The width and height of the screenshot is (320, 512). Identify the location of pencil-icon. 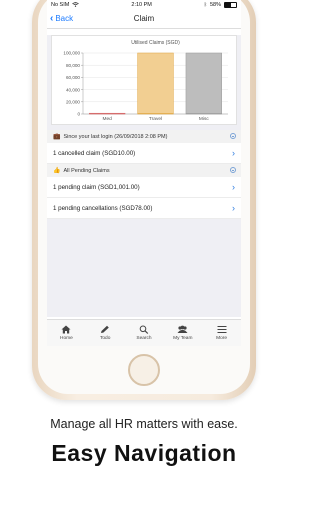
(105, 329).